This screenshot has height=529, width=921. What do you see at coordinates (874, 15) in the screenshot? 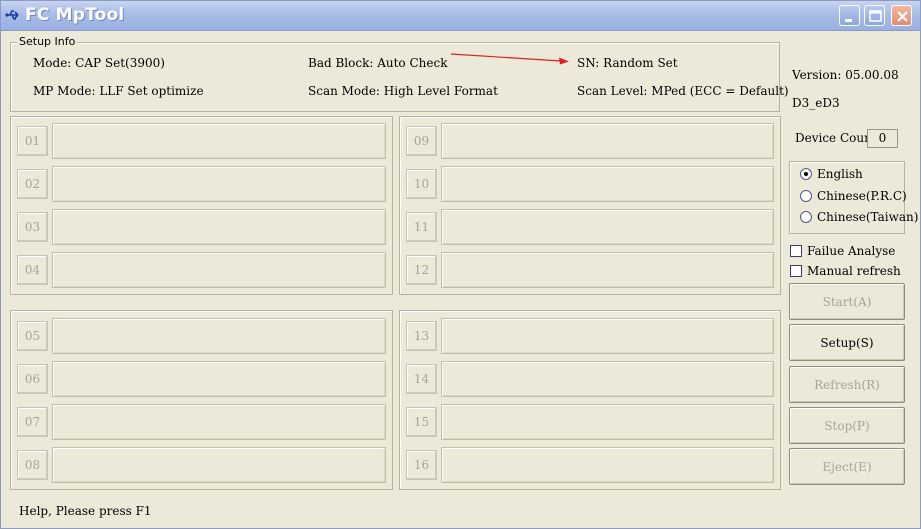
I see `maximize-button` at bounding box center [874, 15].